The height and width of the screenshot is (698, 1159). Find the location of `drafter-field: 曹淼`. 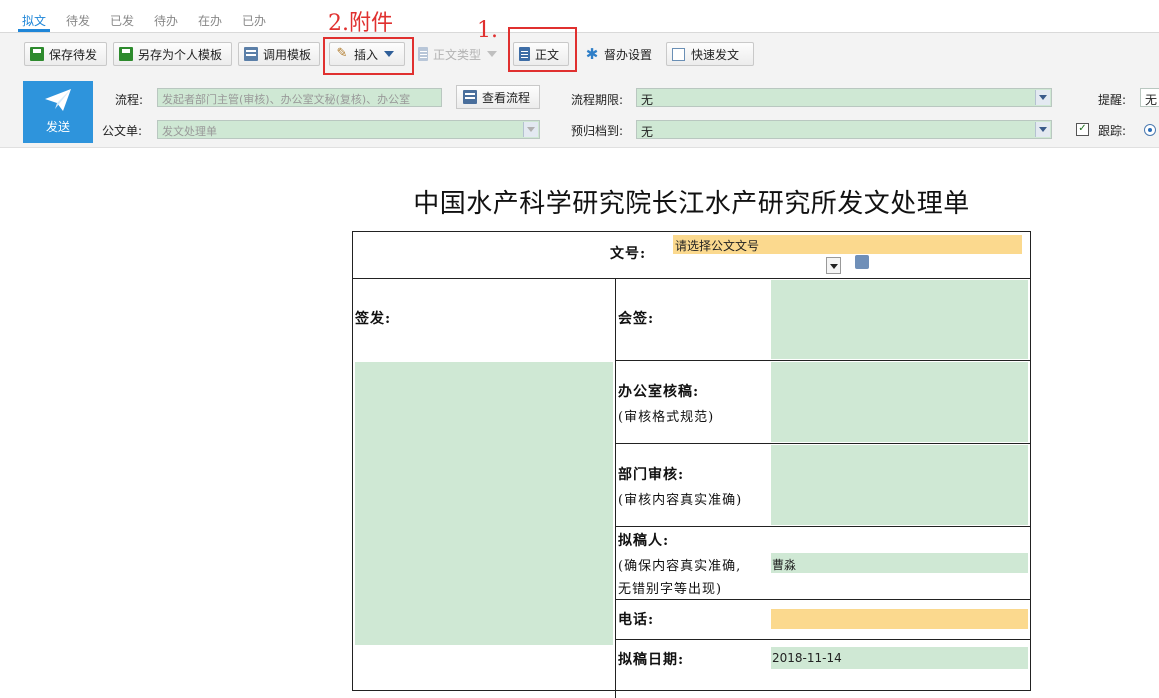

drafter-field: 曹淼 is located at coordinates (899, 563).